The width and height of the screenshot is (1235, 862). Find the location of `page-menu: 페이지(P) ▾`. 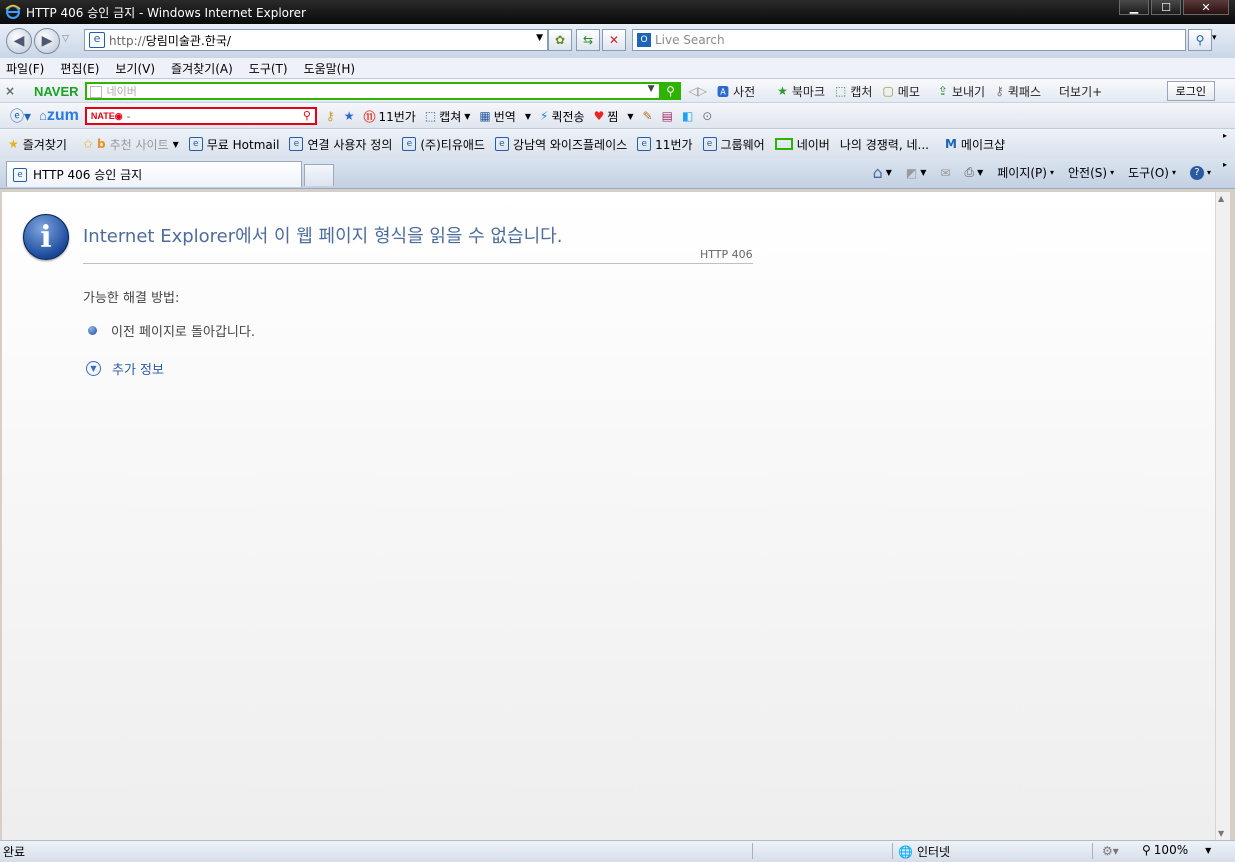

page-menu: 페이지(P) ▾ is located at coordinates (1025, 172).